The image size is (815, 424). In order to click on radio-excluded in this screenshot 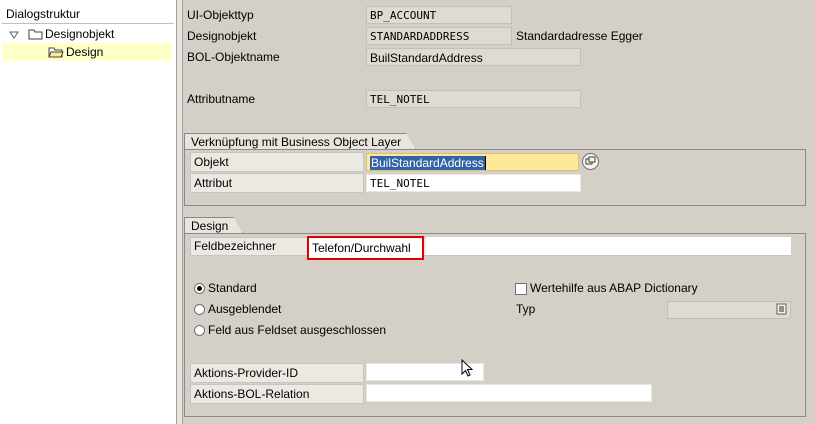, I will do `click(199, 330)`.